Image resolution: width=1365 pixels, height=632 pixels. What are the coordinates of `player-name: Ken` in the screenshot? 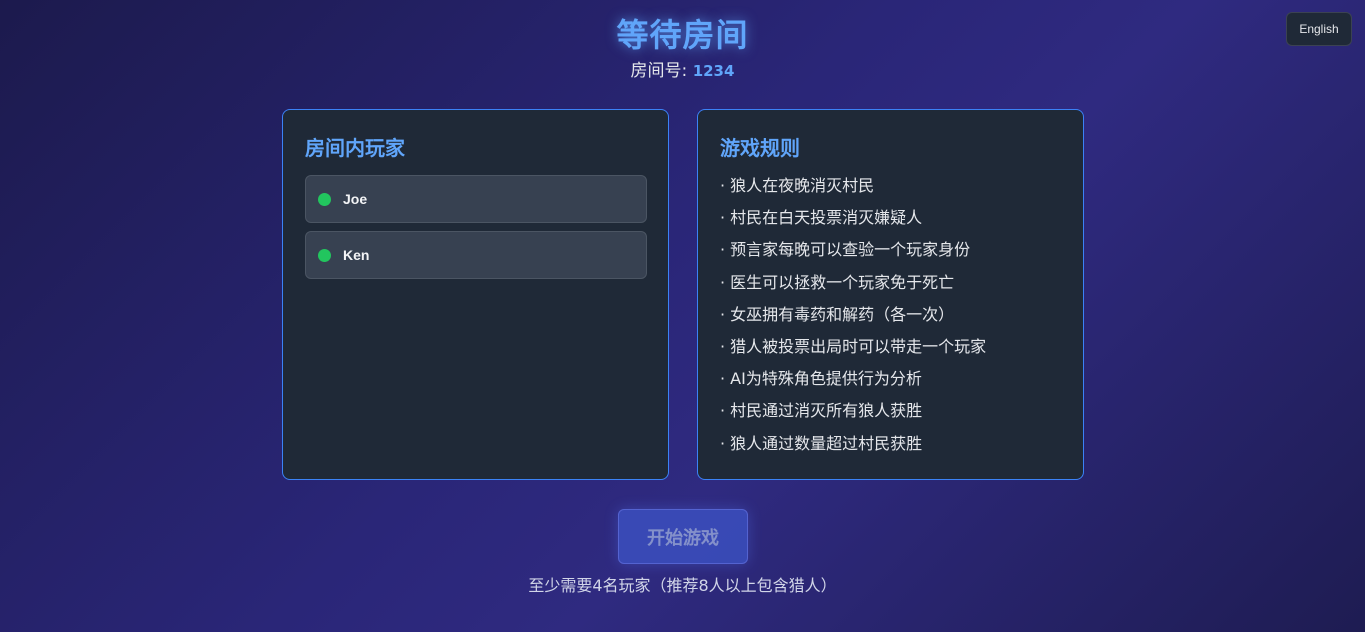 It's located at (356, 255).